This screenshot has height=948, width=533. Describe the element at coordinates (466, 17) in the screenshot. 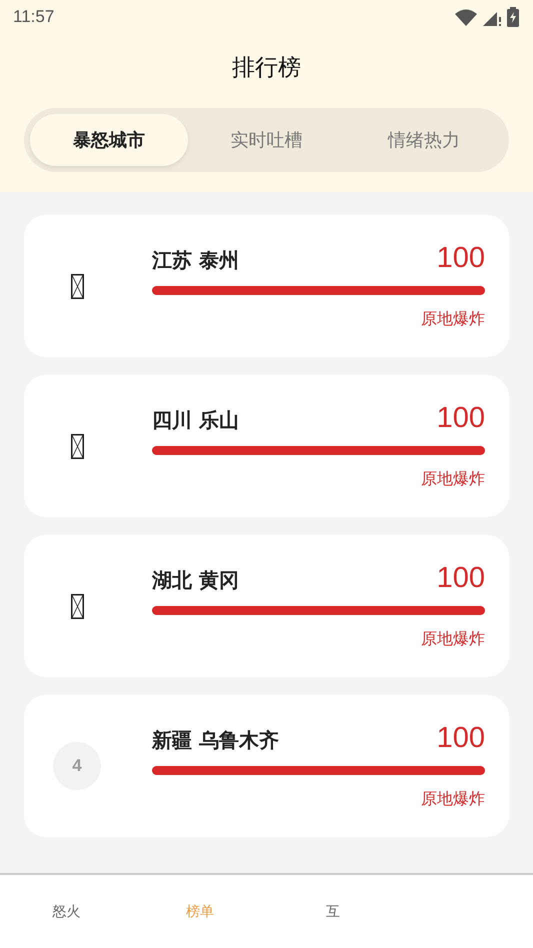

I see `wifi-icon` at that location.